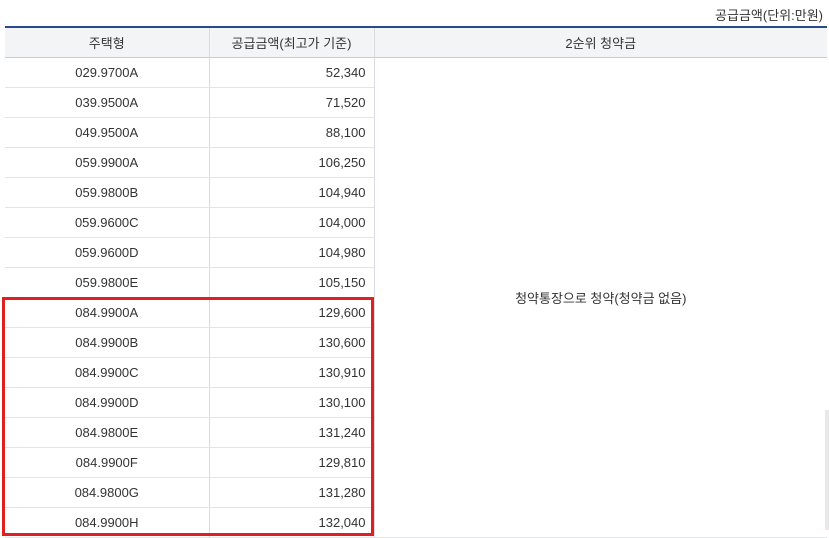 This screenshot has width=829, height=538. I want to click on supply-amount-cell: 132,040, so click(291, 522).